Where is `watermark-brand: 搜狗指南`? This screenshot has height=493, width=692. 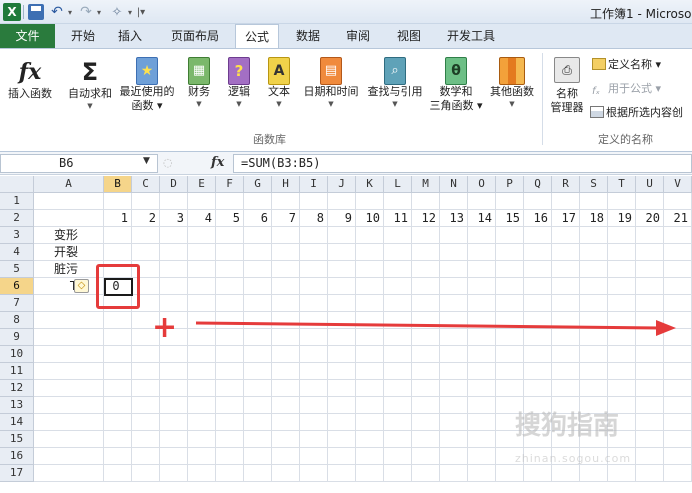 watermark-brand: 搜狗指南 is located at coordinates (567, 426).